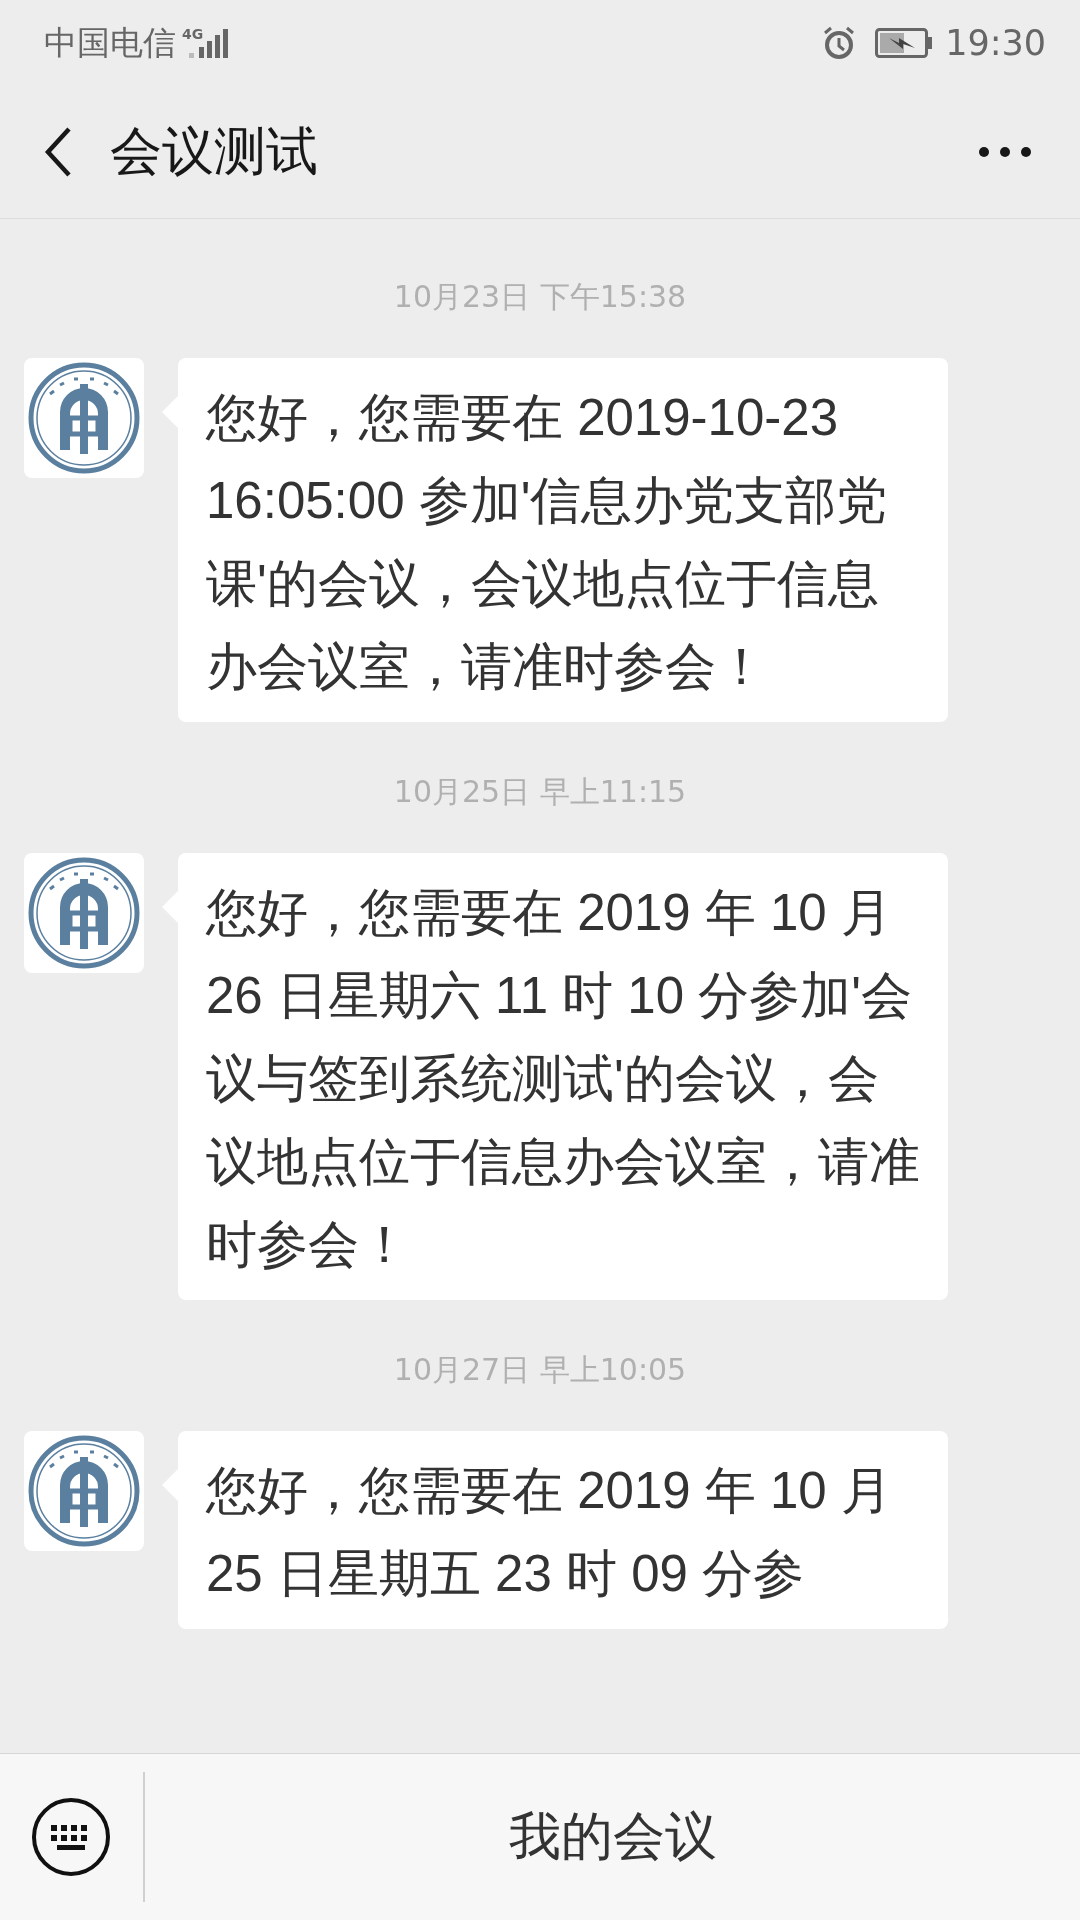 This screenshot has height=1920, width=1080. Describe the element at coordinates (540, 792) in the screenshot. I see `message-timestamp: 10月25日 早上11:15` at that location.